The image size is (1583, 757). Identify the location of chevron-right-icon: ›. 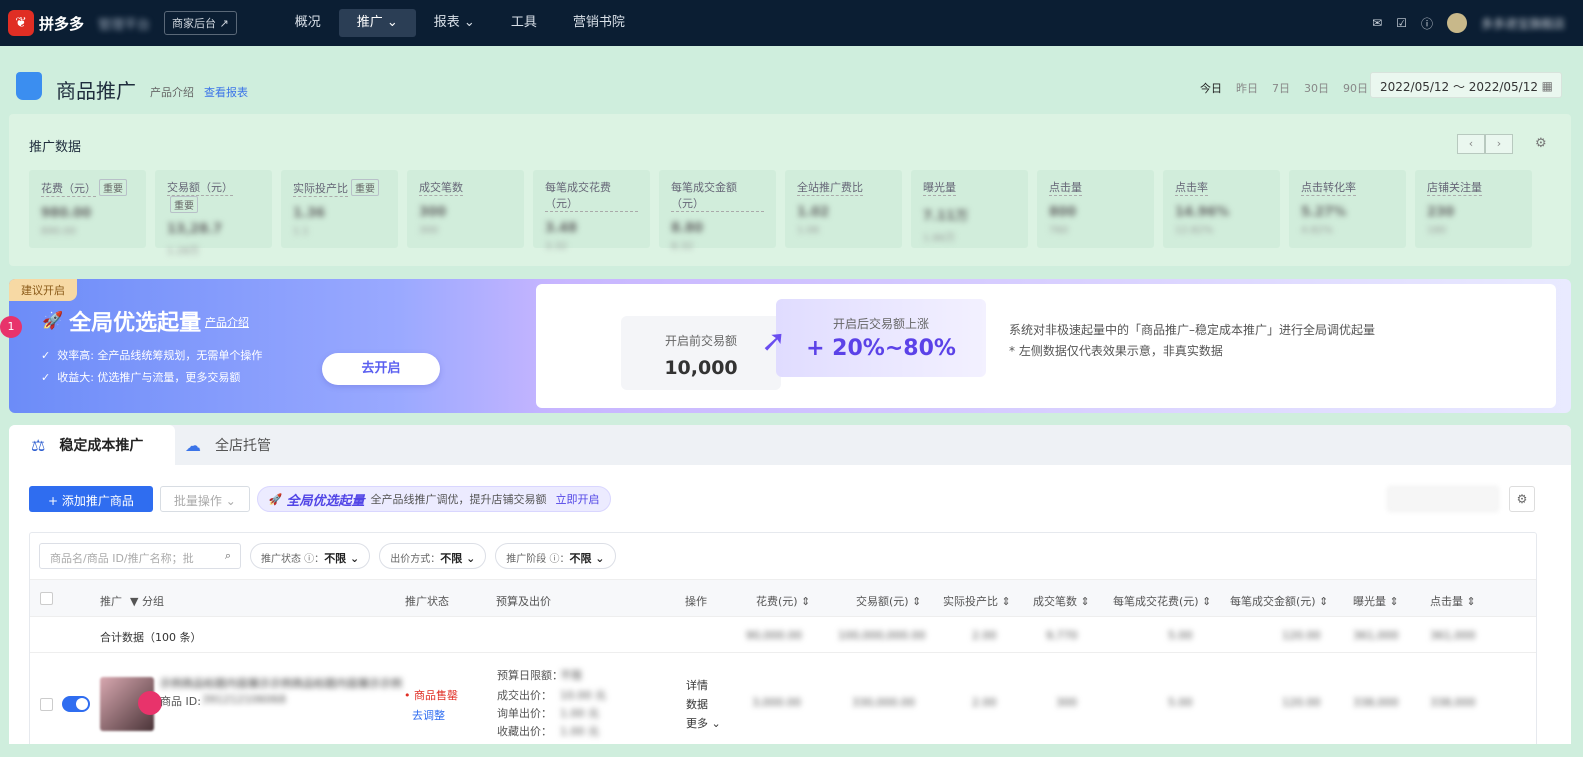
(1499, 144).